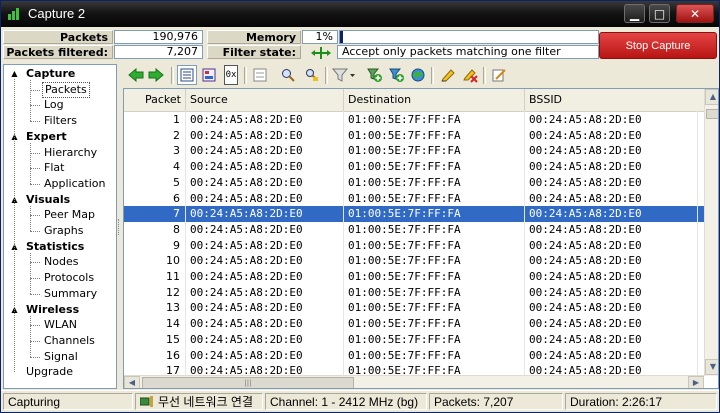  Describe the element at coordinates (344, 75) in the screenshot. I see `filter-icon` at that location.